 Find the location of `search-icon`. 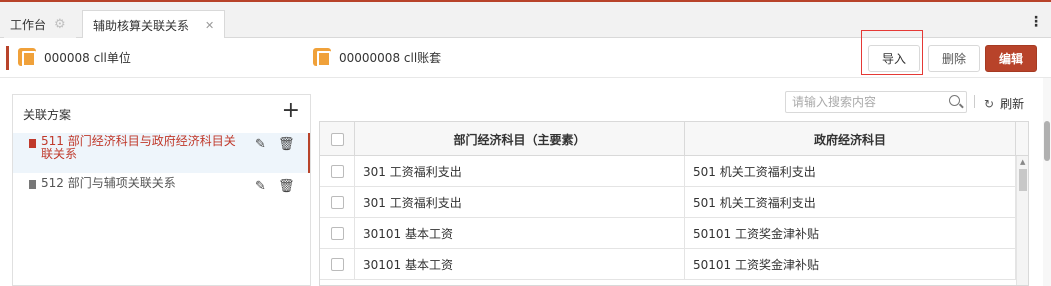

search-icon is located at coordinates (954, 100).